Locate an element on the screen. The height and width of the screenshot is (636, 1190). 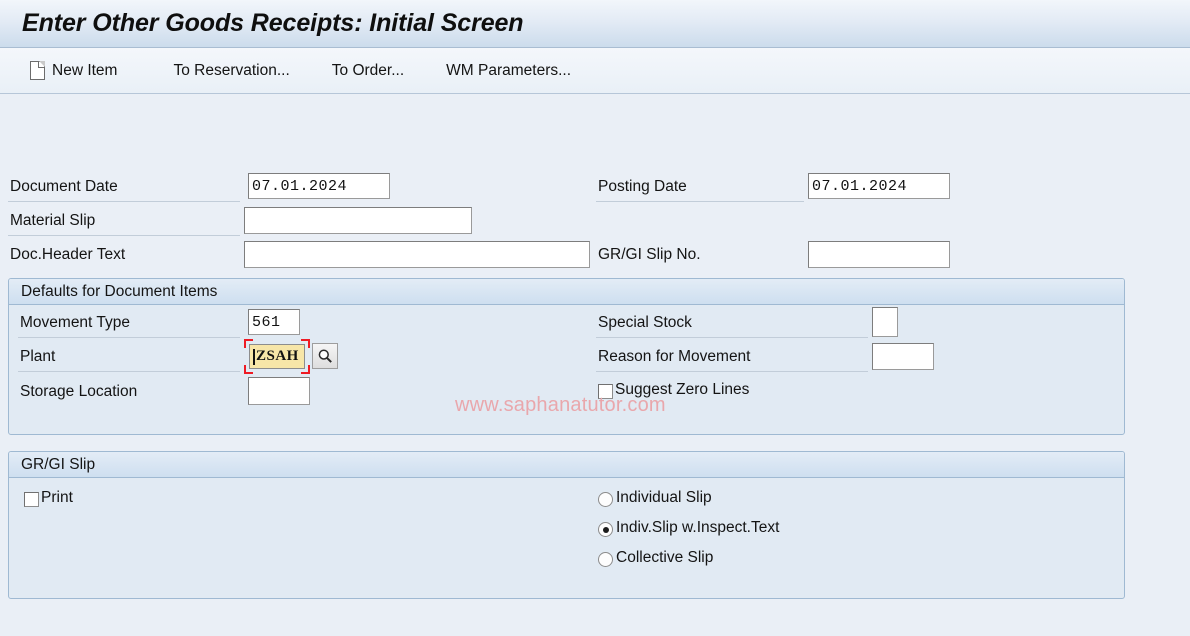
gr-gi-slip-no-label: GR/GI Slip No. is located at coordinates (649, 254).